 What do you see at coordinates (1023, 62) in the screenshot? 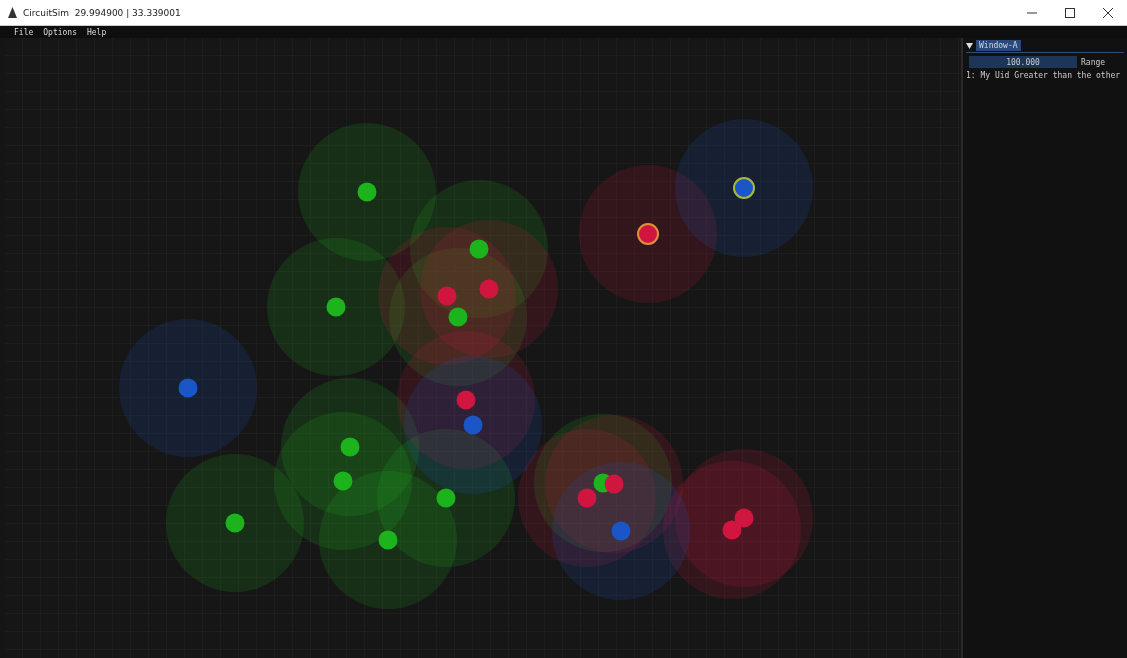
I see `range-field: 100.000` at bounding box center [1023, 62].